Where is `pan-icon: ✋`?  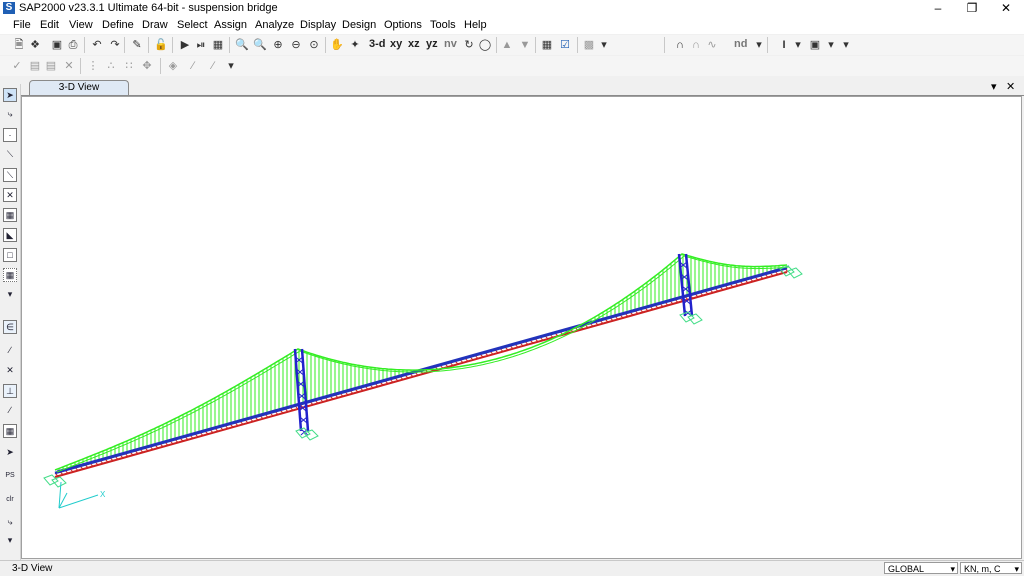
pan-icon: ✋ is located at coordinates (337, 45).